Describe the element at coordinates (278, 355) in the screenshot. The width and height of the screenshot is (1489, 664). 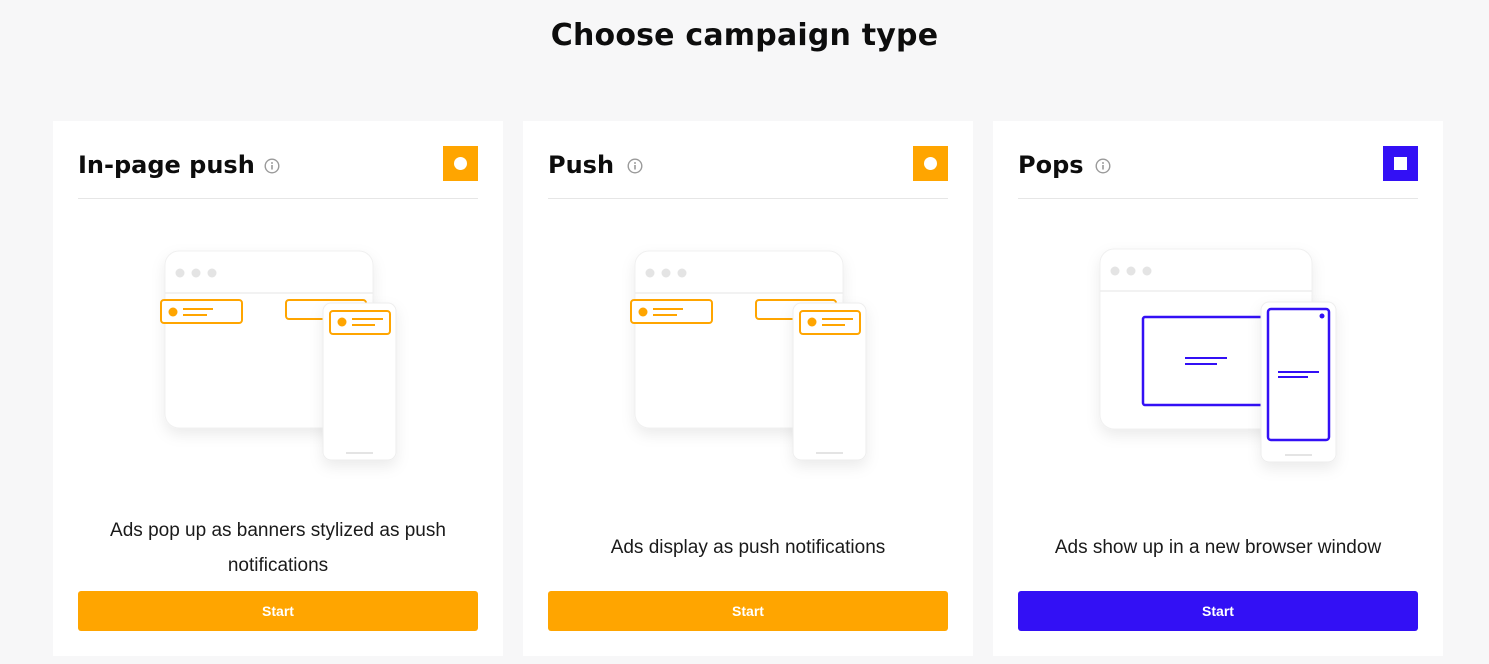
I see `in-page-push-illustration` at that location.